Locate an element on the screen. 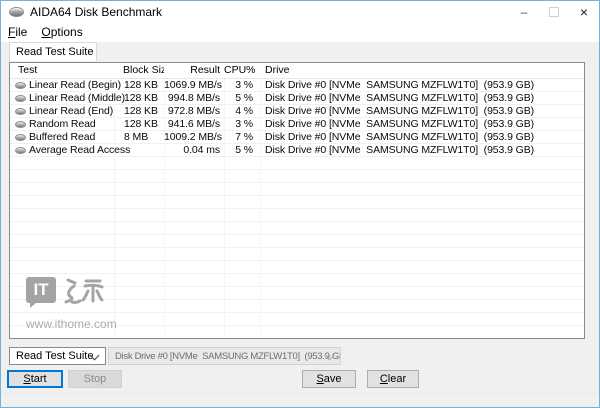 The height and width of the screenshot is (408, 600). column-header-test: Test is located at coordinates (62, 70).